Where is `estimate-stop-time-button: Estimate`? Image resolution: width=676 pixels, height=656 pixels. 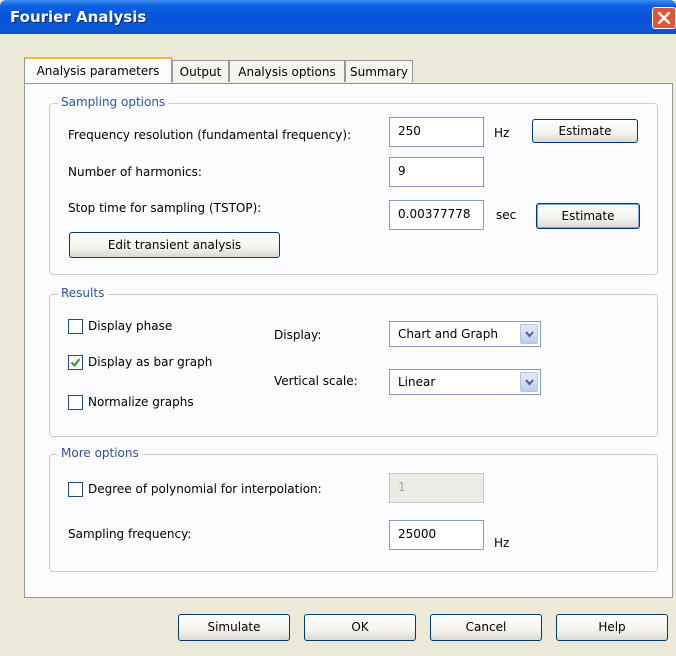 estimate-stop-time-button: Estimate is located at coordinates (588, 216).